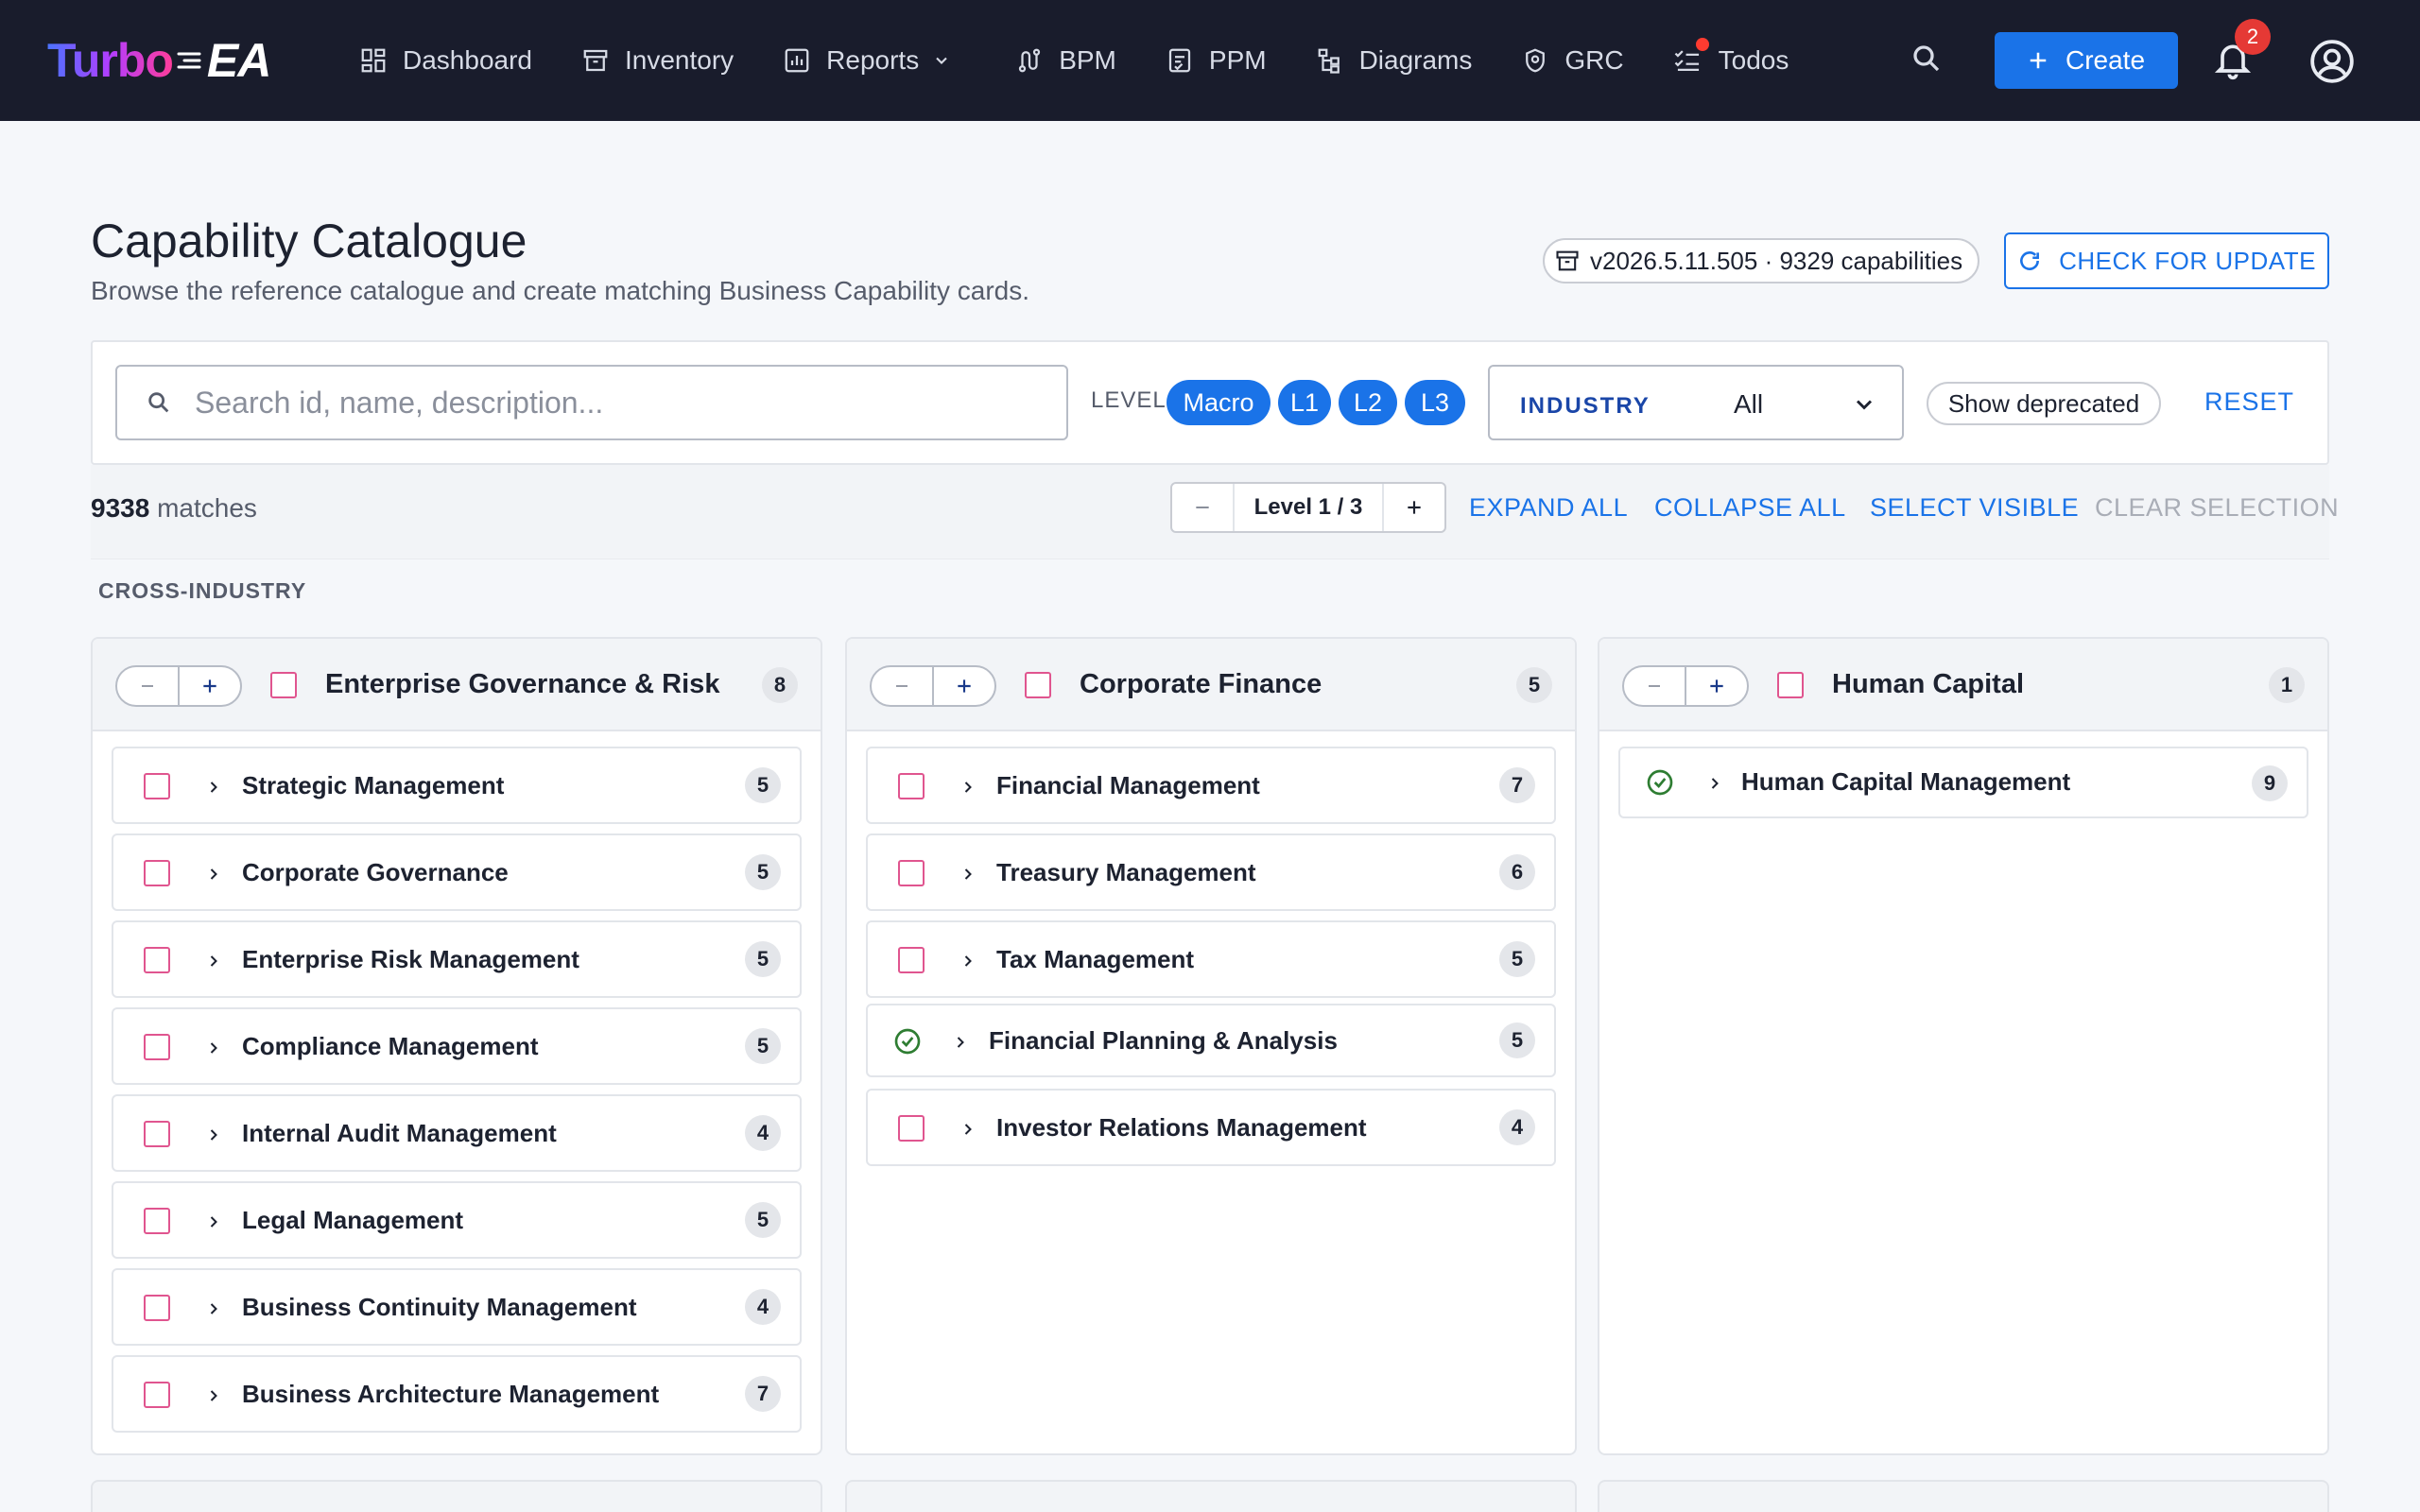  What do you see at coordinates (1696, 402) in the screenshot?
I see `industry-select: INDUSTRY All` at bounding box center [1696, 402].